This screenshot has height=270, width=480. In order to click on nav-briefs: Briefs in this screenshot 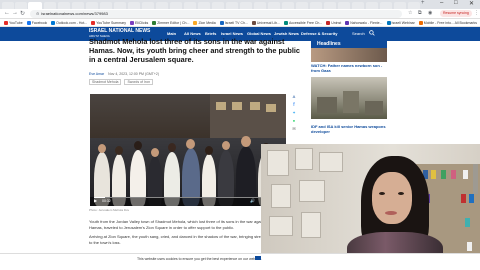, I will do `click(210, 33)`.